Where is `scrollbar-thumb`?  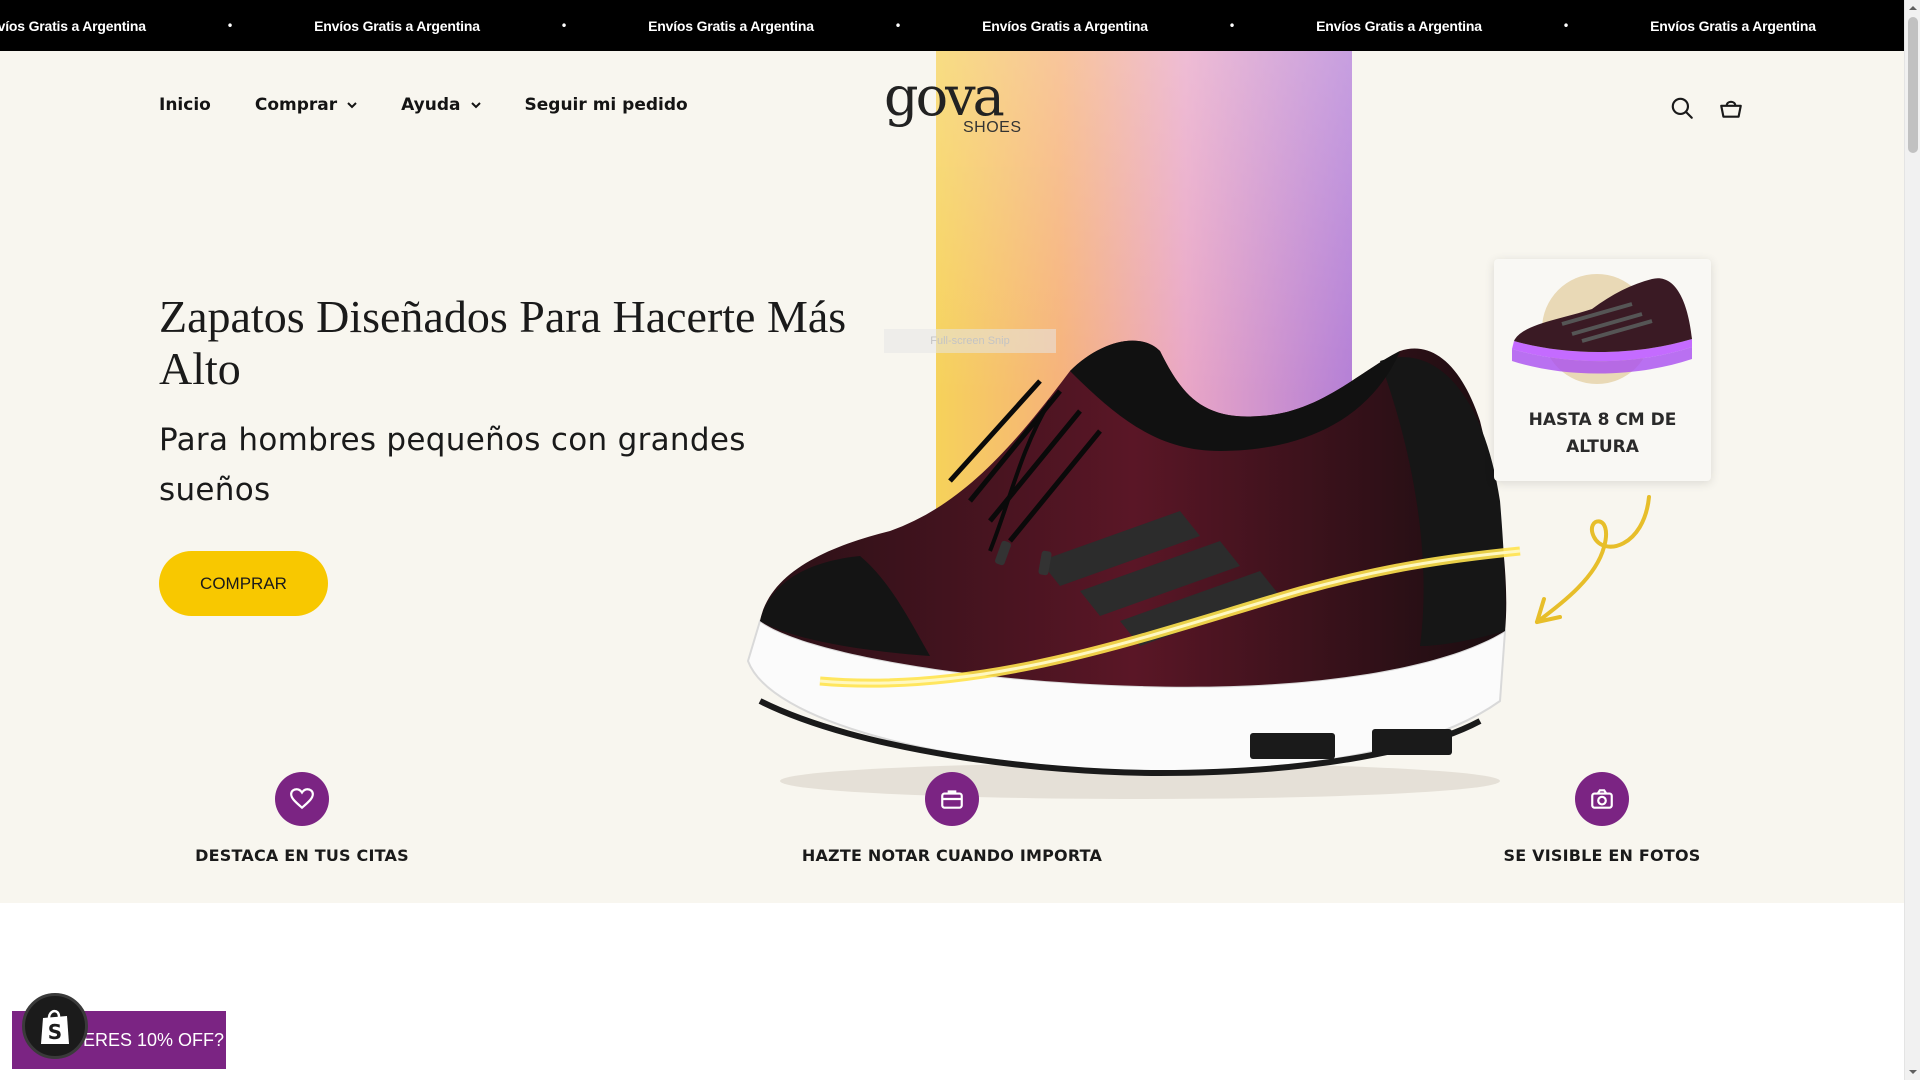 scrollbar-thumb is located at coordinates (1913, 85).